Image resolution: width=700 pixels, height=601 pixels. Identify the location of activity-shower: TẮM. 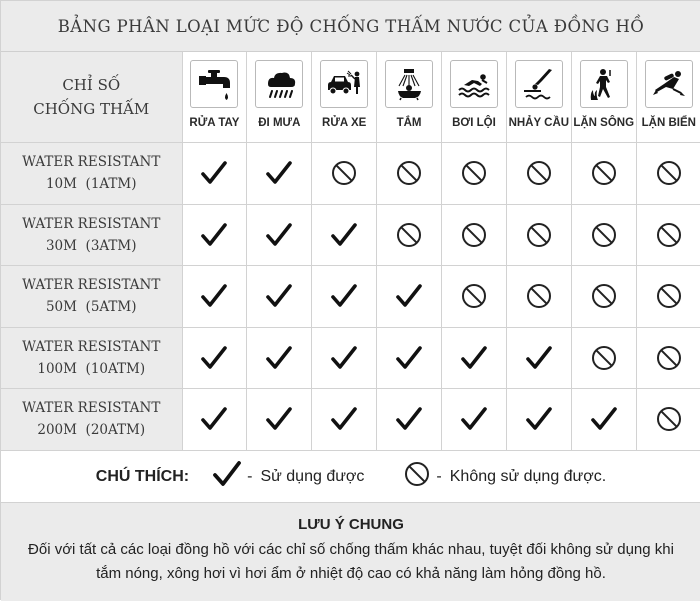
(409, 97).